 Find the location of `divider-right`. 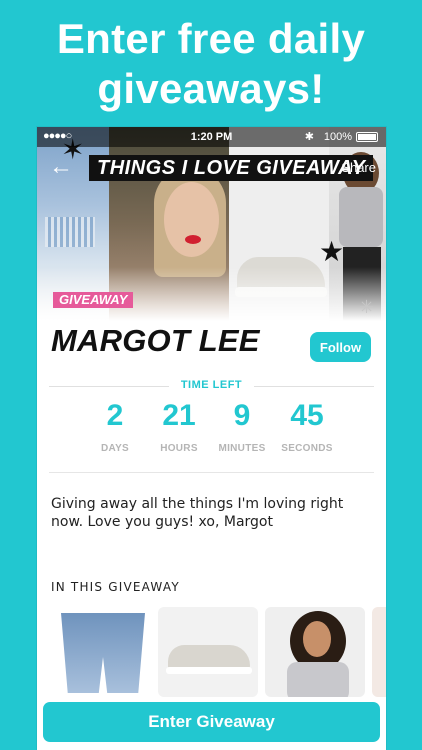

divider-right is located at coordinates (314, 386).